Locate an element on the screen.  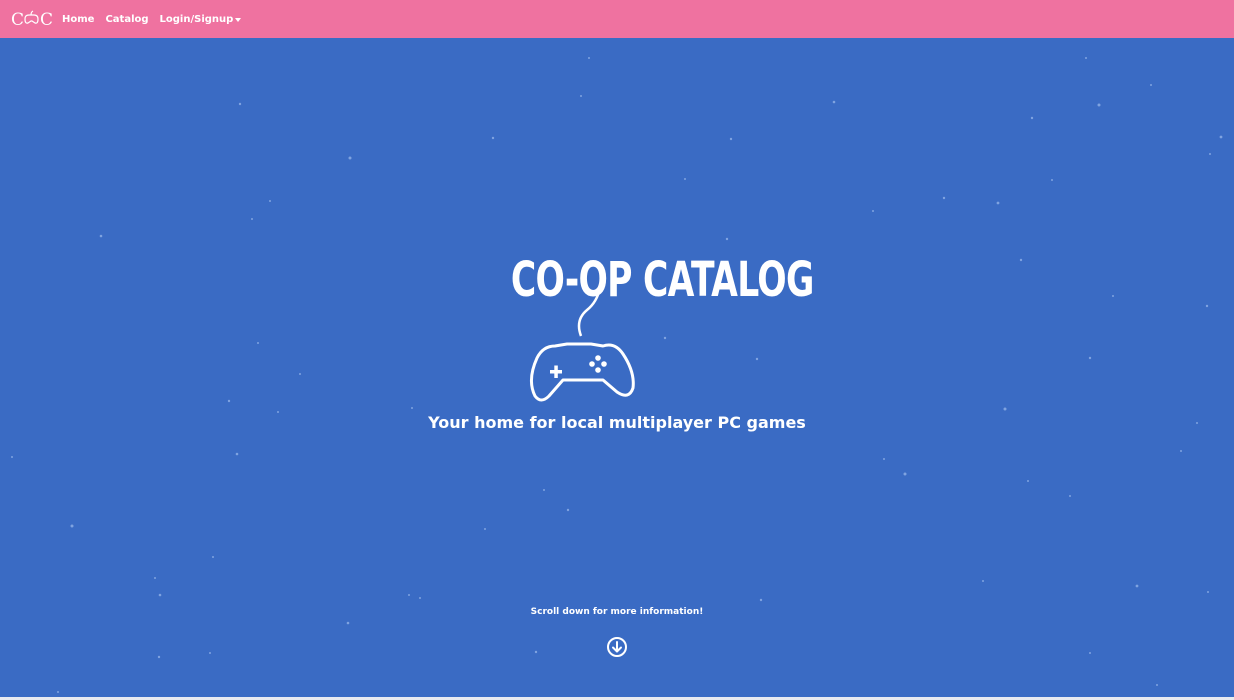
nav-login-signup-dropdown: Login/Signup is located at coordinates (201, 19).